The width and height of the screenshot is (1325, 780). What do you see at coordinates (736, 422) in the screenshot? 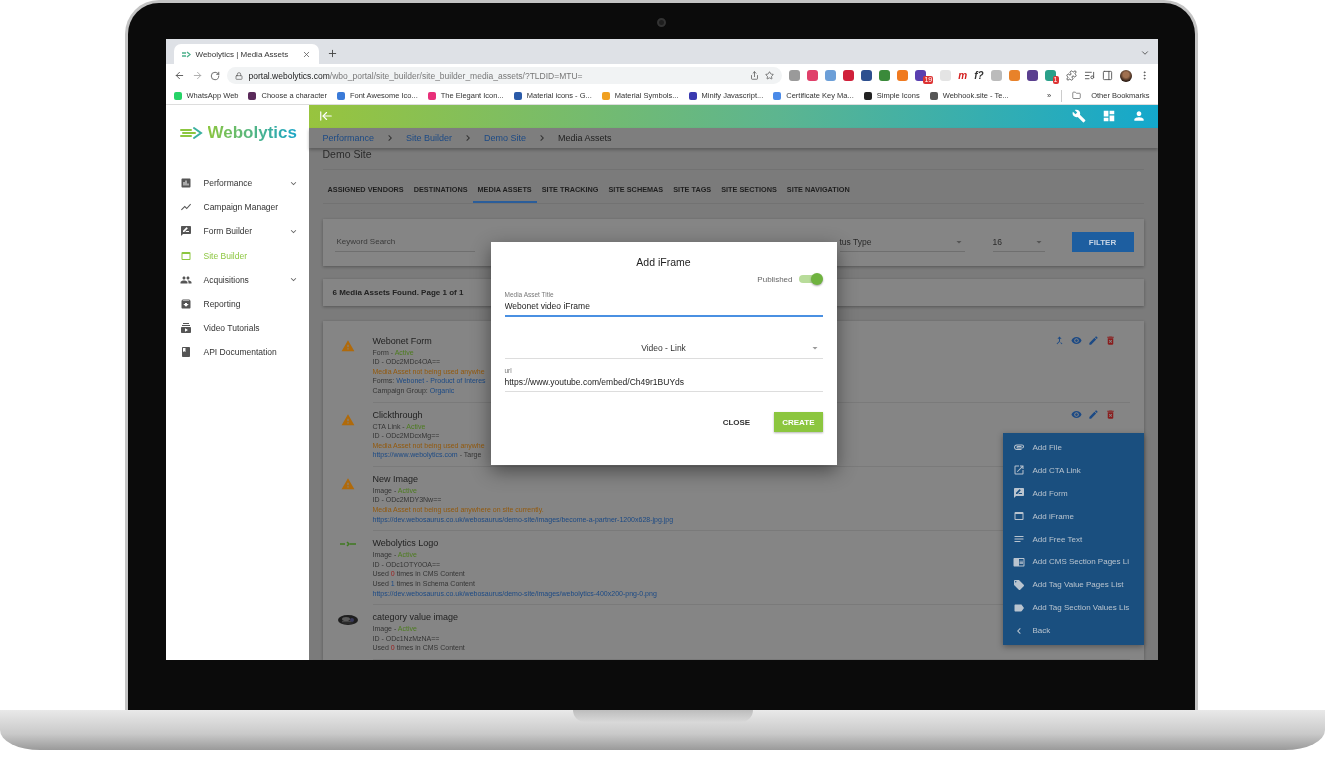
I see `close-button: CLOSE` at bounding box center [736, 422].